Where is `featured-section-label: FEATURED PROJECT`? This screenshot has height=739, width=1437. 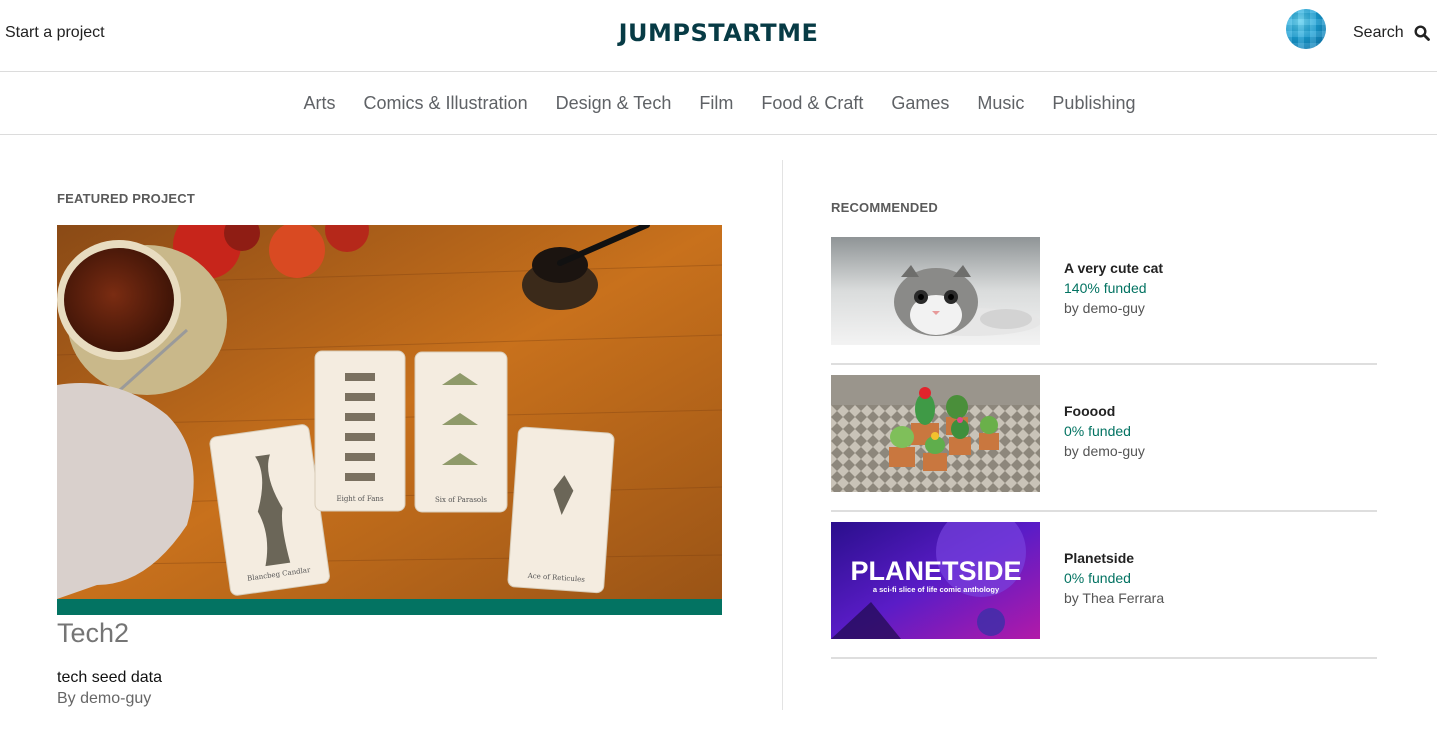
featured-section-label: FEATURED PROJECT is located at coordinates (126, 198).